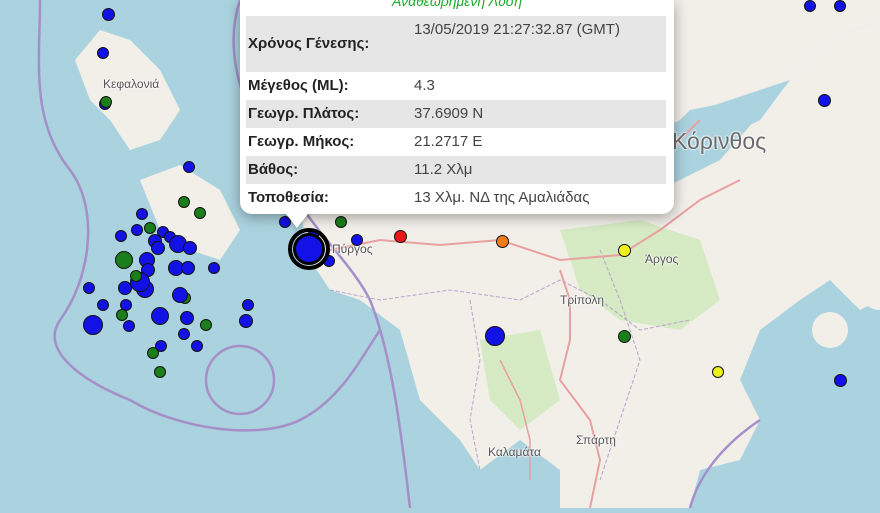  I want to click on detail-row-depth: Βάθος: 11.2 Χλμ, so click(456, 170).